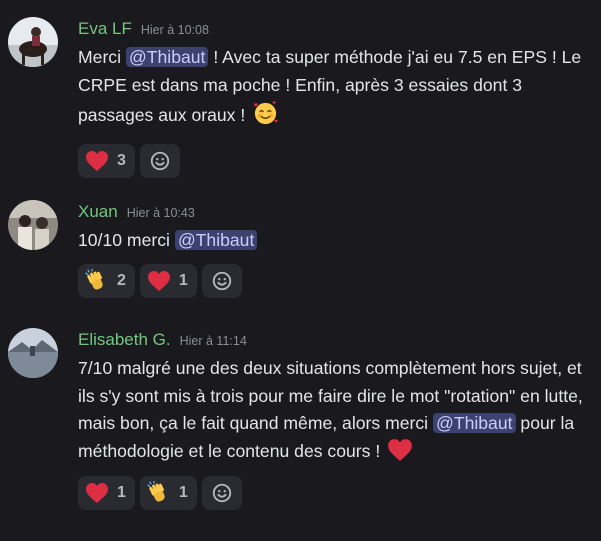  I want to click on reaction-heart: 3, so click(106, 160).